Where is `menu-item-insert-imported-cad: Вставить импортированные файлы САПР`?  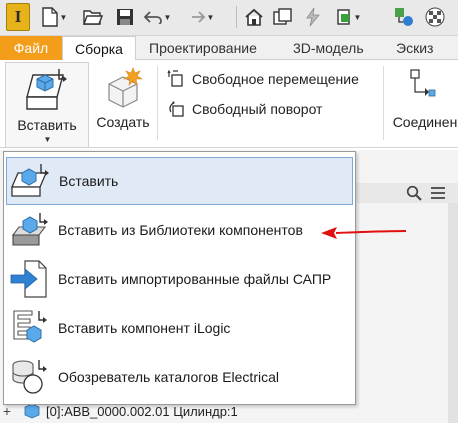 menu-item-insert-imported-cad: Вставить импортированные файлы САПР is located at coordinates (179, 279).